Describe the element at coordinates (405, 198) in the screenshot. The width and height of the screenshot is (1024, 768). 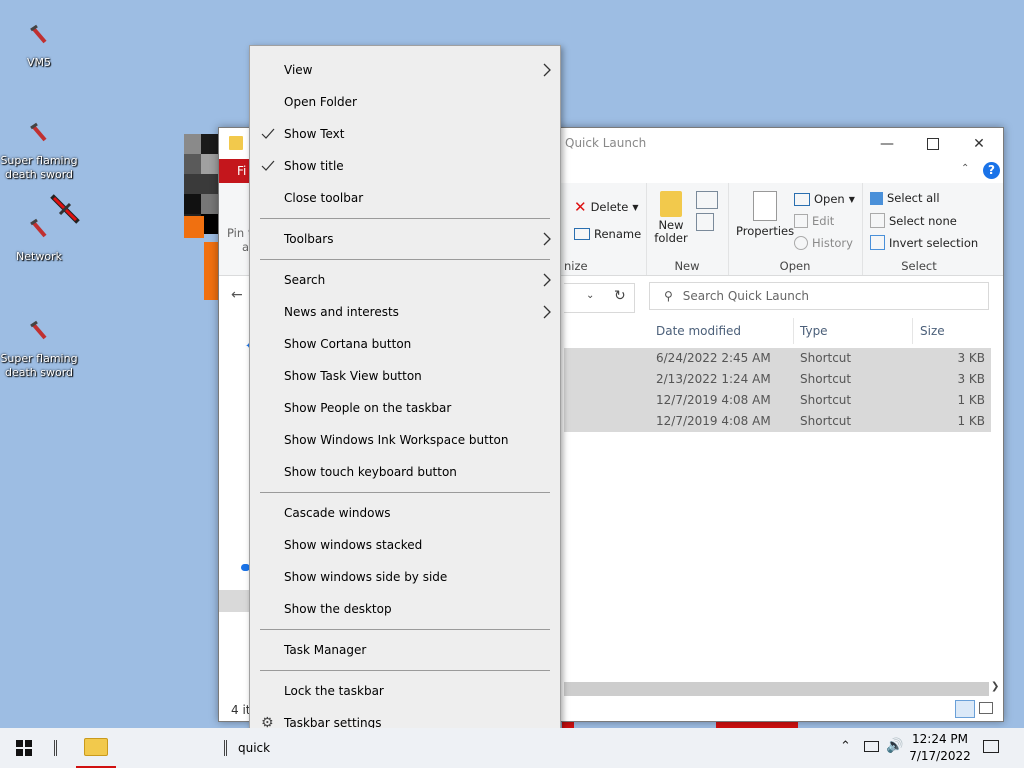
I see `menu-item-close-toolbar: Close toolbar` at that location.